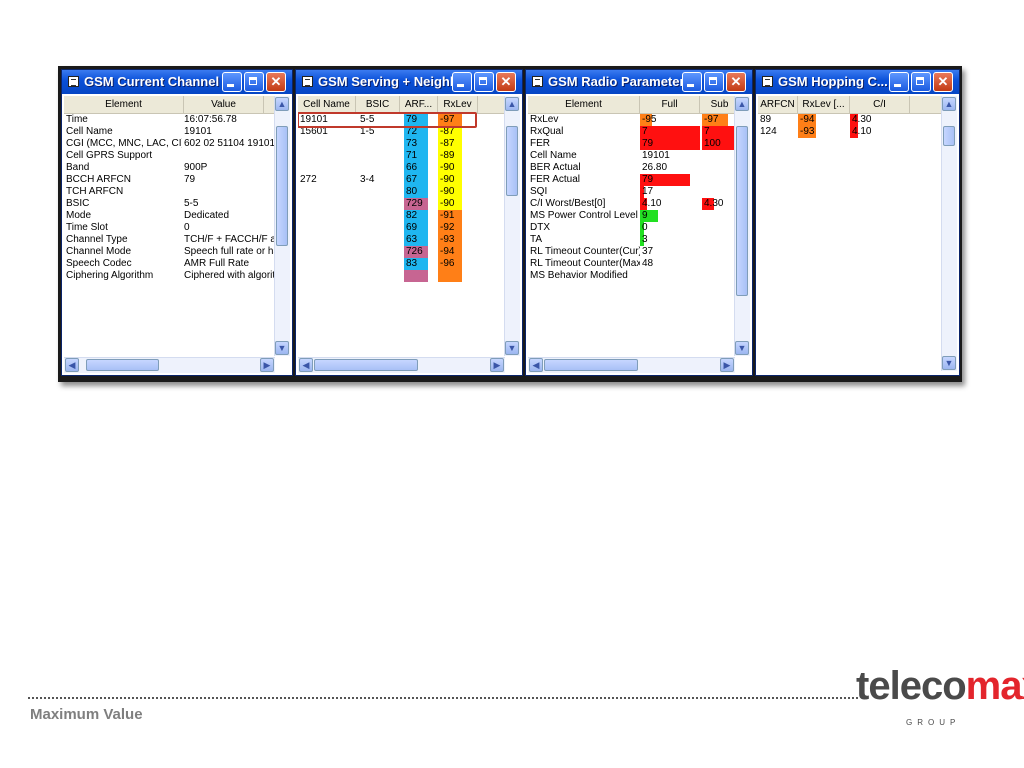 The height and width of the screenshot is (768, 1024). What do you see at coordinates (401, 228) in the screenshot?
I see `table-row: 69 -92` at bounding box center [401, 228].